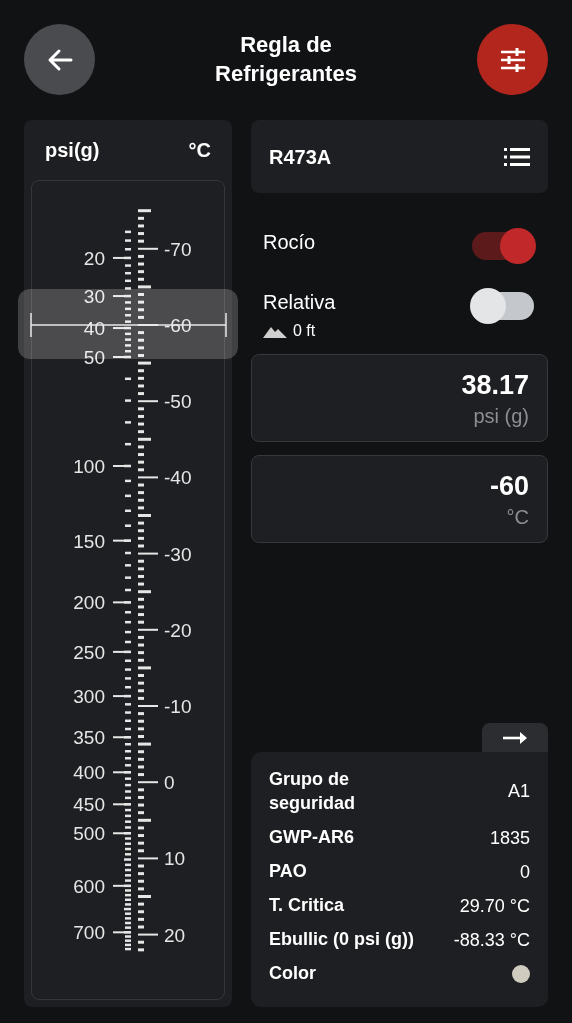  I want to click on pressure-scale-label: 30, so click(94, 297).